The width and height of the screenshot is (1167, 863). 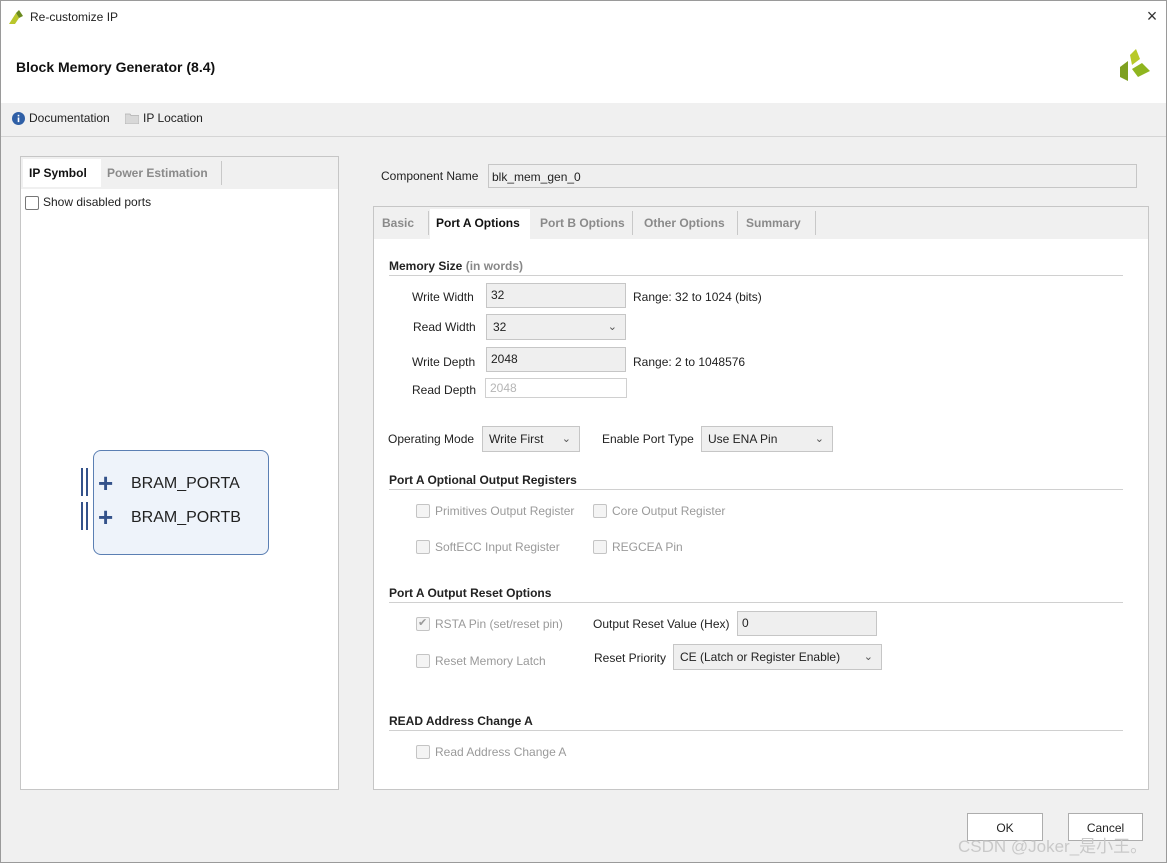 I want to click on tab-ip-symbol: IP Symbol, so click(x=62, y=173).